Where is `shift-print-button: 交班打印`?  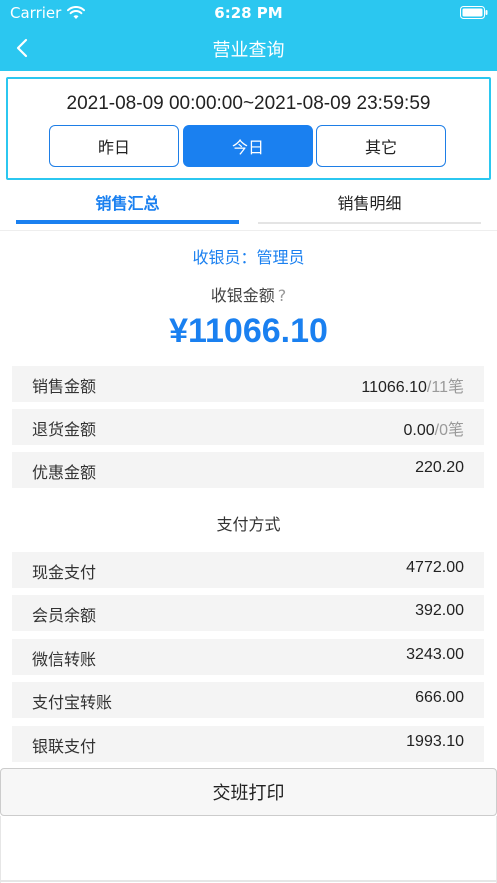
shift-print-button: 交班打印 is located at coordinates (248, 792).